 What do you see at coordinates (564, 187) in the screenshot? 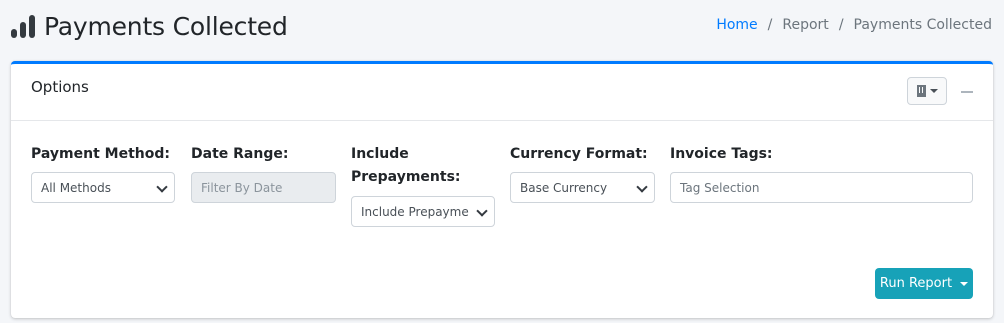
I see `currency-format-value: Base Currency` at bounding box center [564, 187].